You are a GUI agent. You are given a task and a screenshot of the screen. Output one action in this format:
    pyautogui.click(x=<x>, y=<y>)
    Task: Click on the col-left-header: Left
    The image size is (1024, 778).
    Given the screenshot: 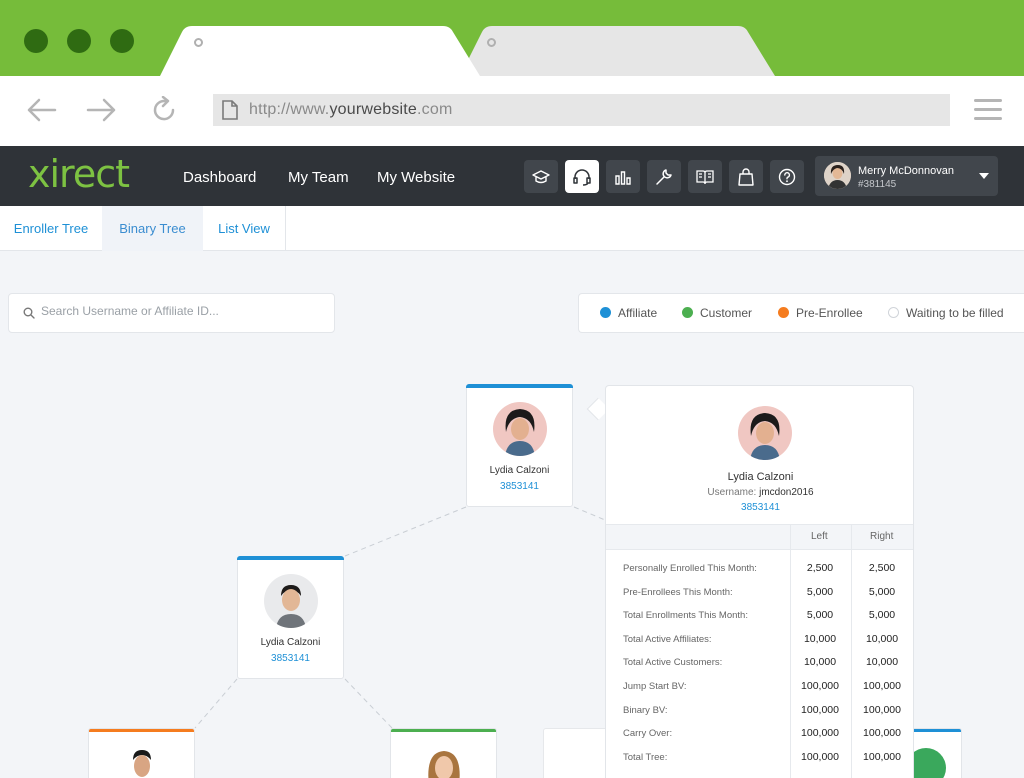 What is the action you would take?
    pyautogui.click(x=819, y=536)
    